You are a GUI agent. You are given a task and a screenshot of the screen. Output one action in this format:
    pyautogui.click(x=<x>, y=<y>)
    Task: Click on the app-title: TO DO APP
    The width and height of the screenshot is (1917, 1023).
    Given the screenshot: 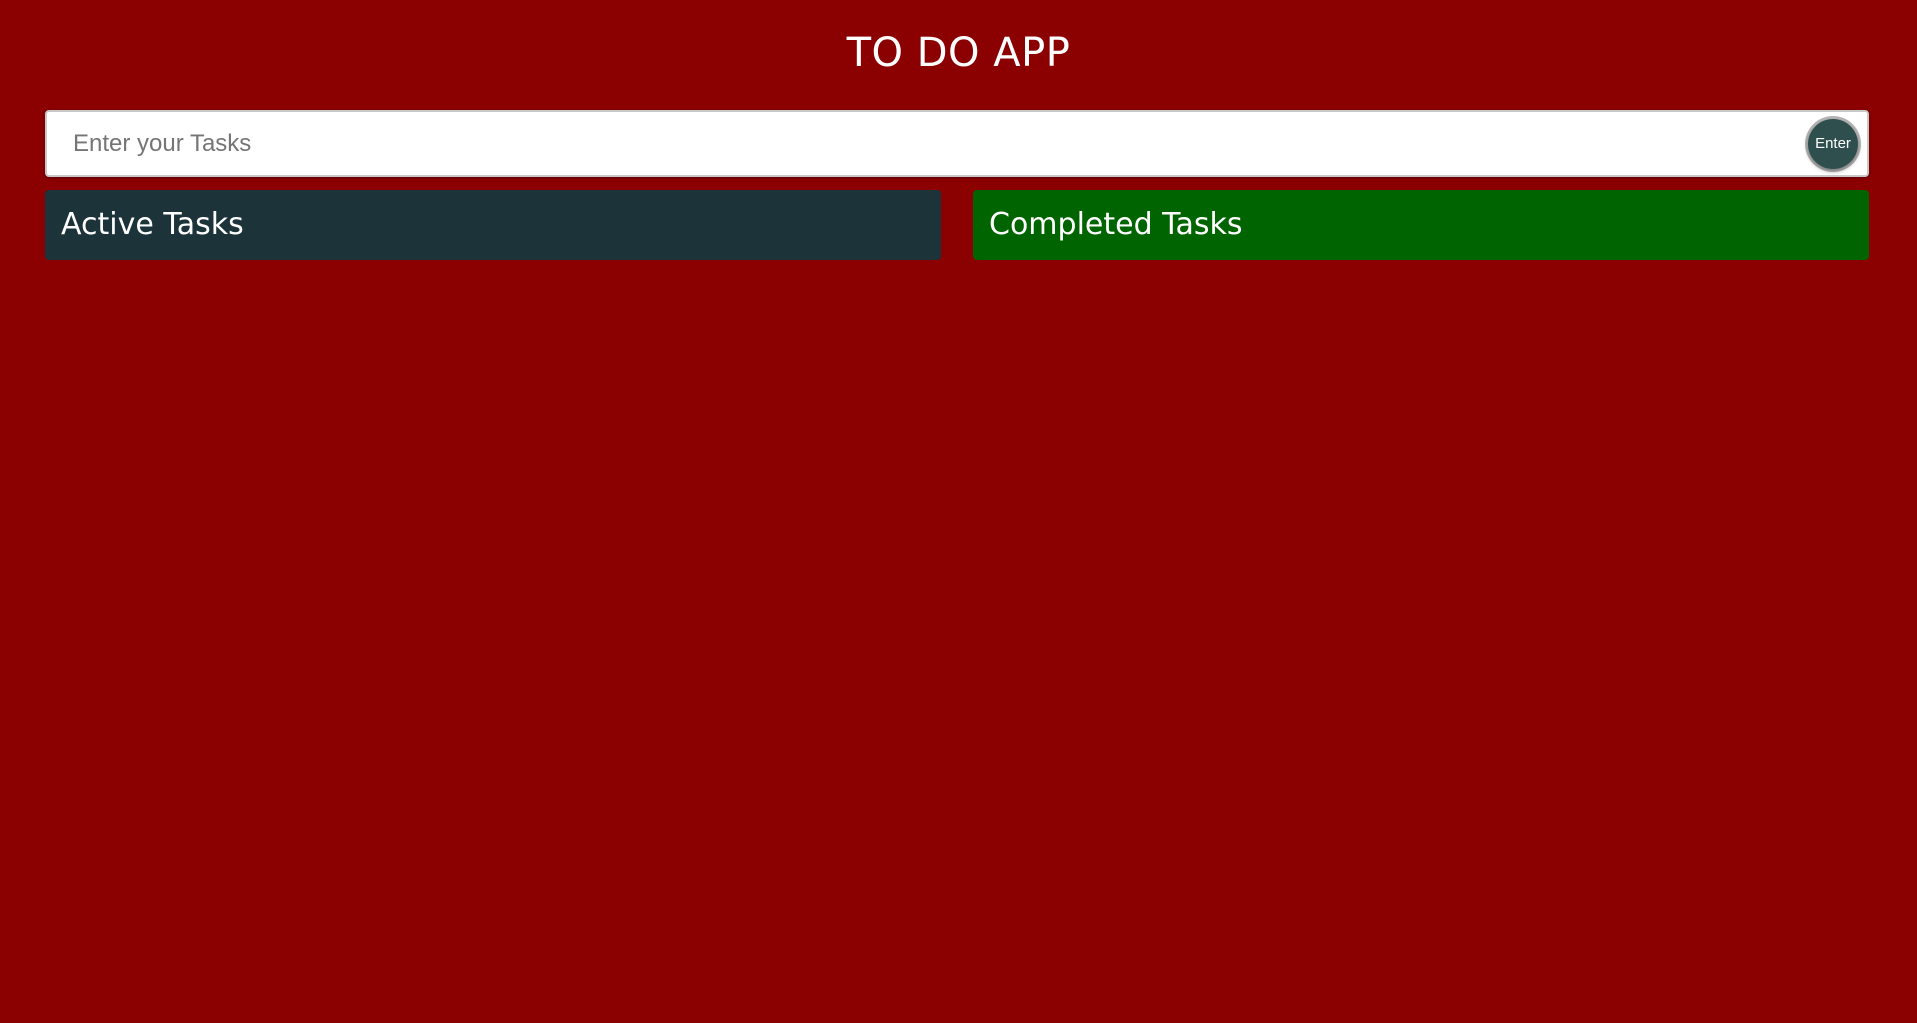 What is the action you would take?
    pyautogui.click(x=958, y=53)
    